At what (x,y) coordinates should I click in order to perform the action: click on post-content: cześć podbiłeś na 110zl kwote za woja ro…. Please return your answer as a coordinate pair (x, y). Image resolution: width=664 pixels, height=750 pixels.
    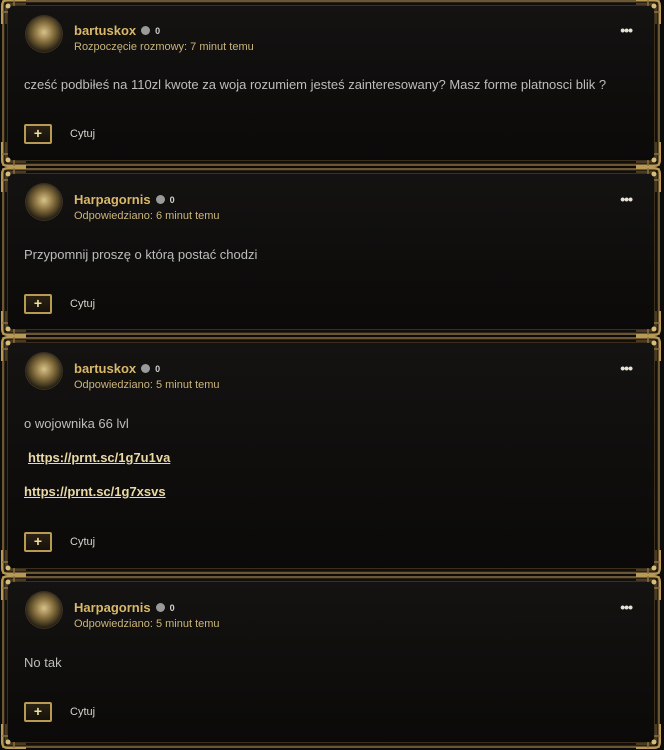
    Looking at the image, I should click on (331, 84).